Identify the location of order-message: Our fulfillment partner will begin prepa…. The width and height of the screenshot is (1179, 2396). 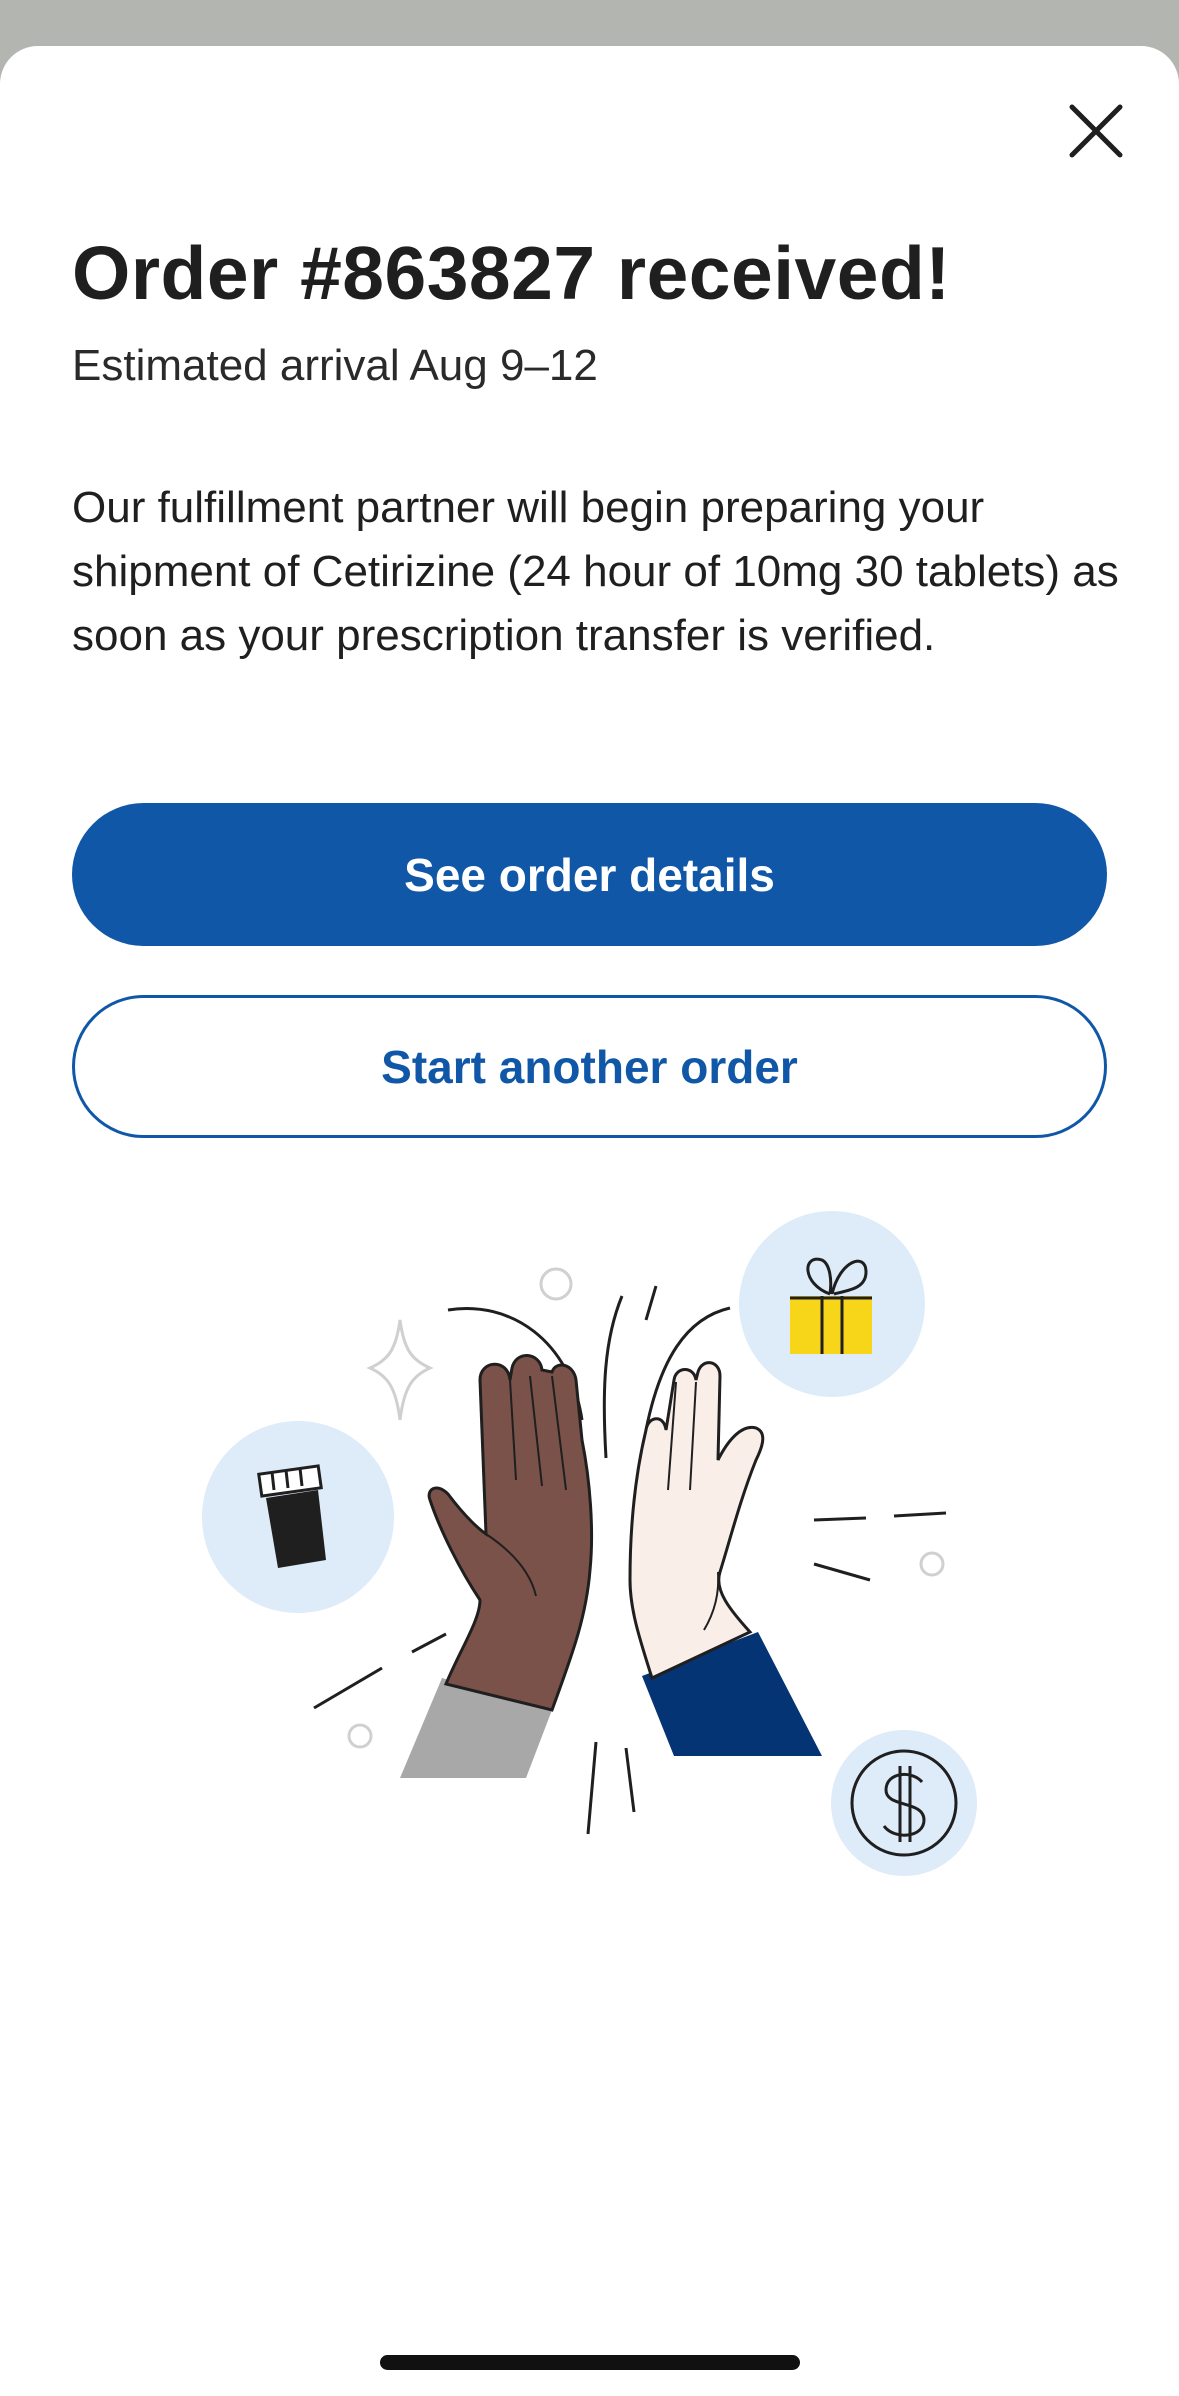
(595, 571).